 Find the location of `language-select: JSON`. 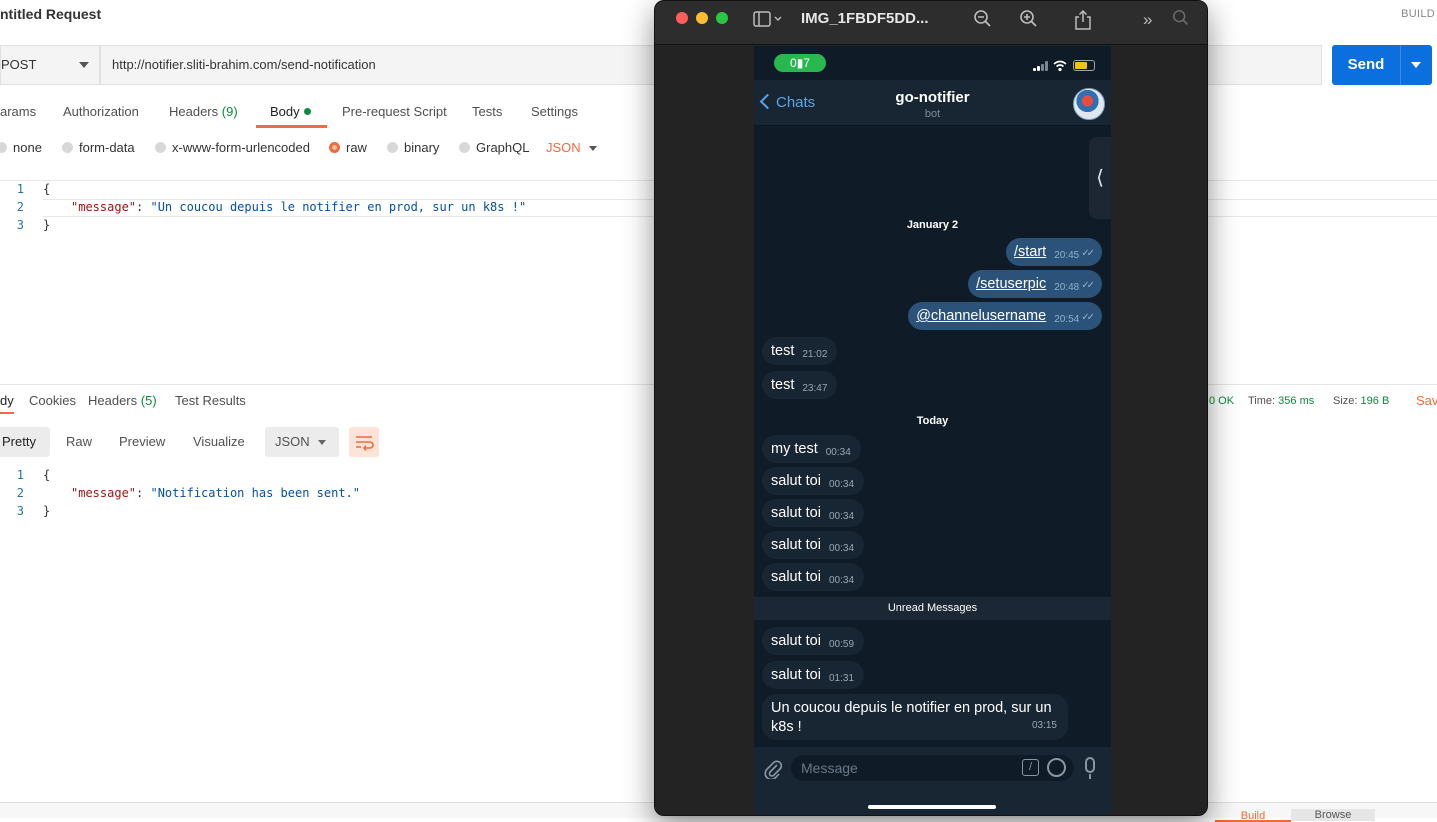

language-select: JSON is located at coordinates (563, 147).